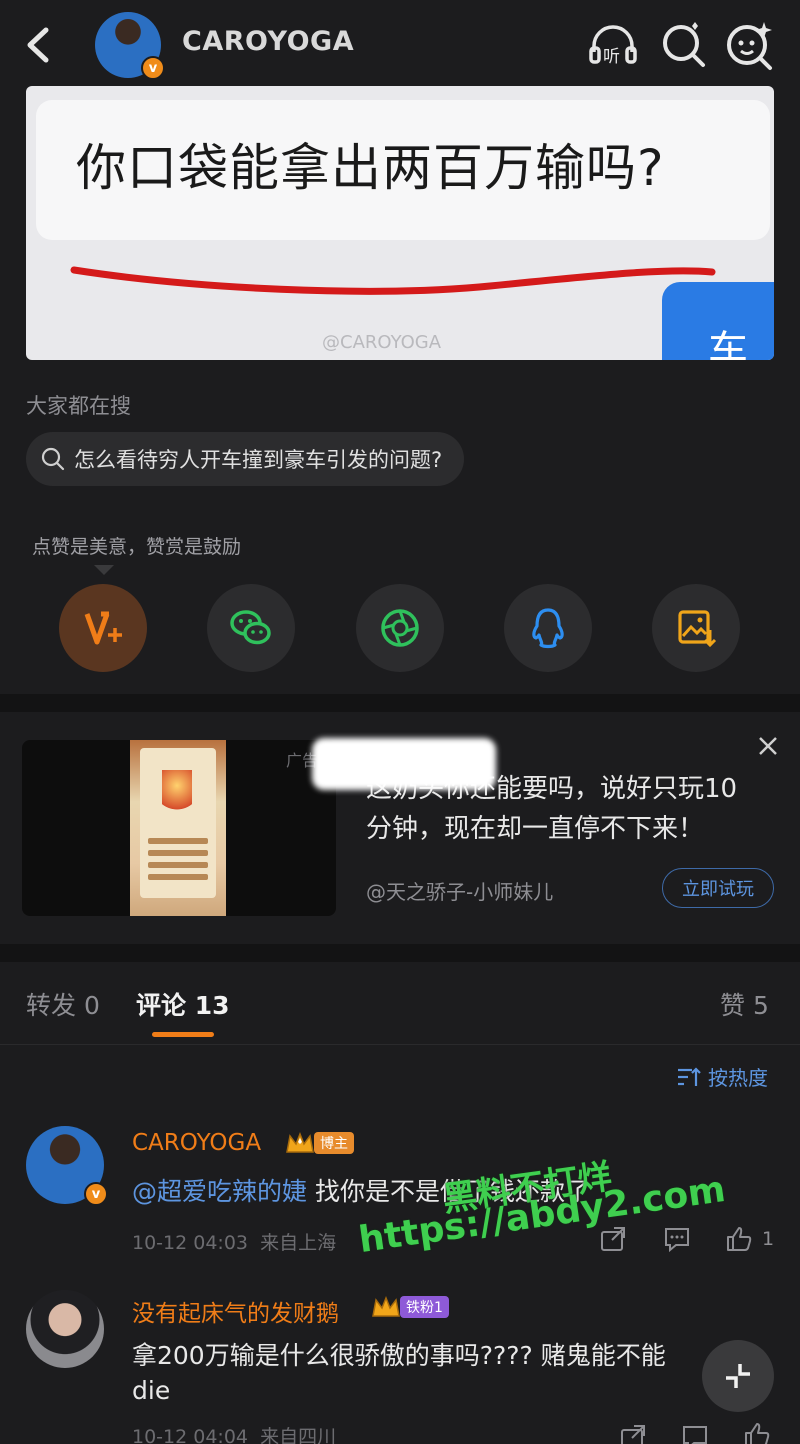 The height and width of the screenshot is (1444, 800). I want to click on avatar, so click(65, 1329).